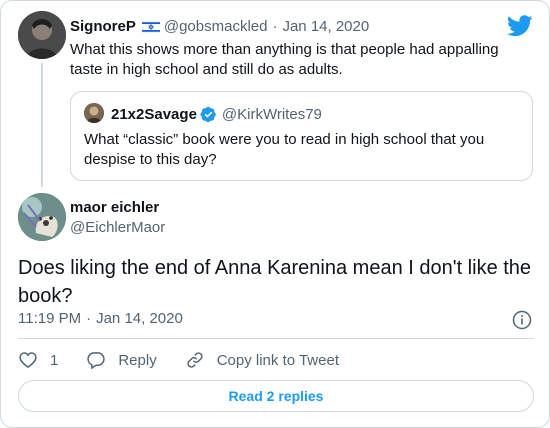  Describe the element at coordinates (103, 26) in the screenshot. I see `parent-display-name: SignoreP` at that location.